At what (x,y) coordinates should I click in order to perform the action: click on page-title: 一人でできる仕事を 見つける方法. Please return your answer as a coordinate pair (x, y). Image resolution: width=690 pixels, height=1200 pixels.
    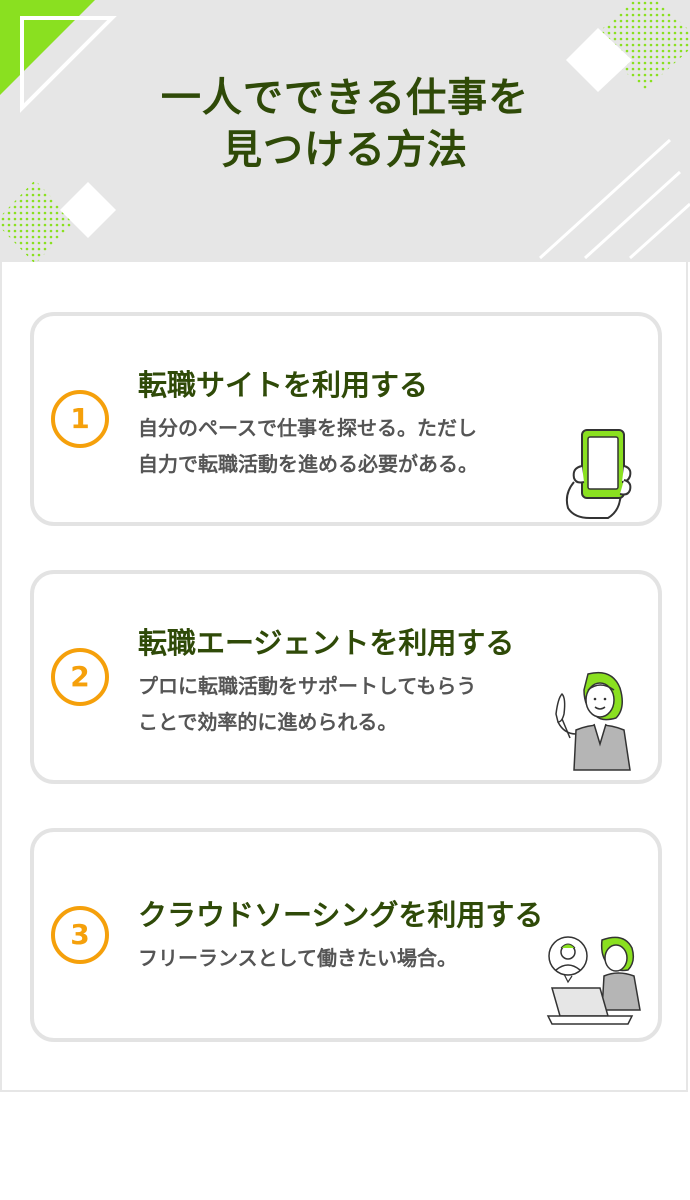
    Looking at the image, I should click on (345, 124).